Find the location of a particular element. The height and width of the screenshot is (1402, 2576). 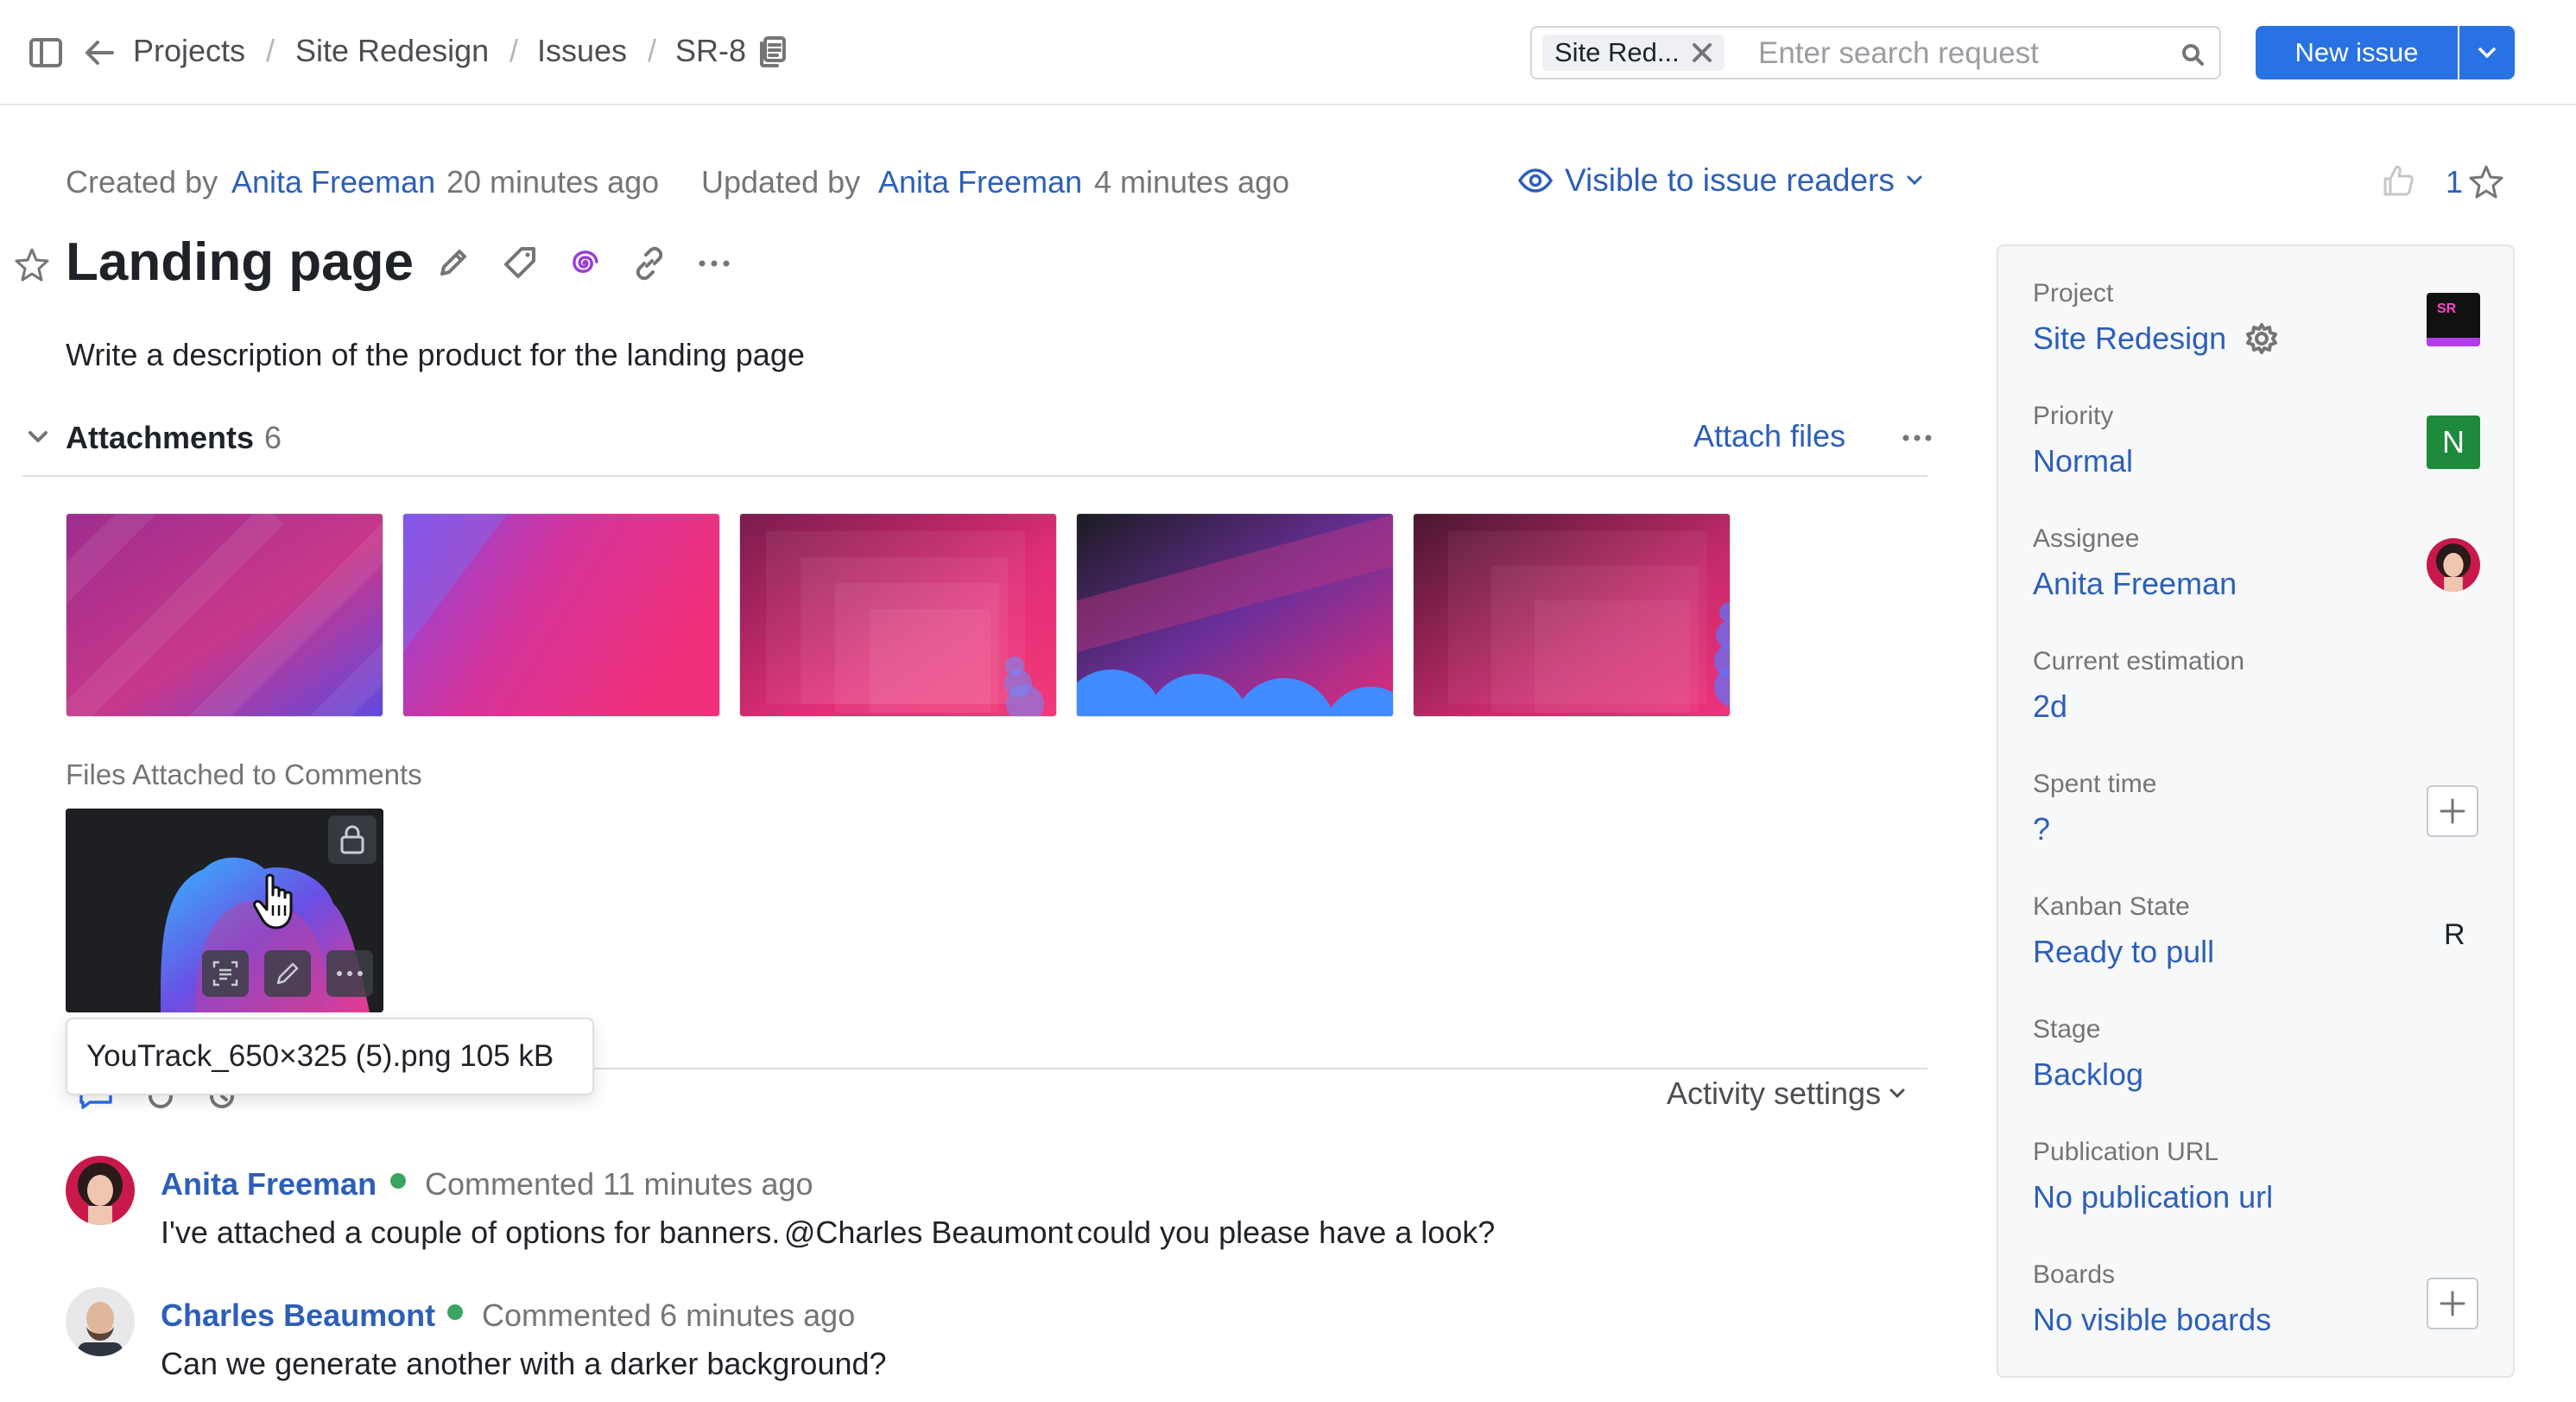

field-label-estimation: Current estimation is located at coordinates (2139, 661).